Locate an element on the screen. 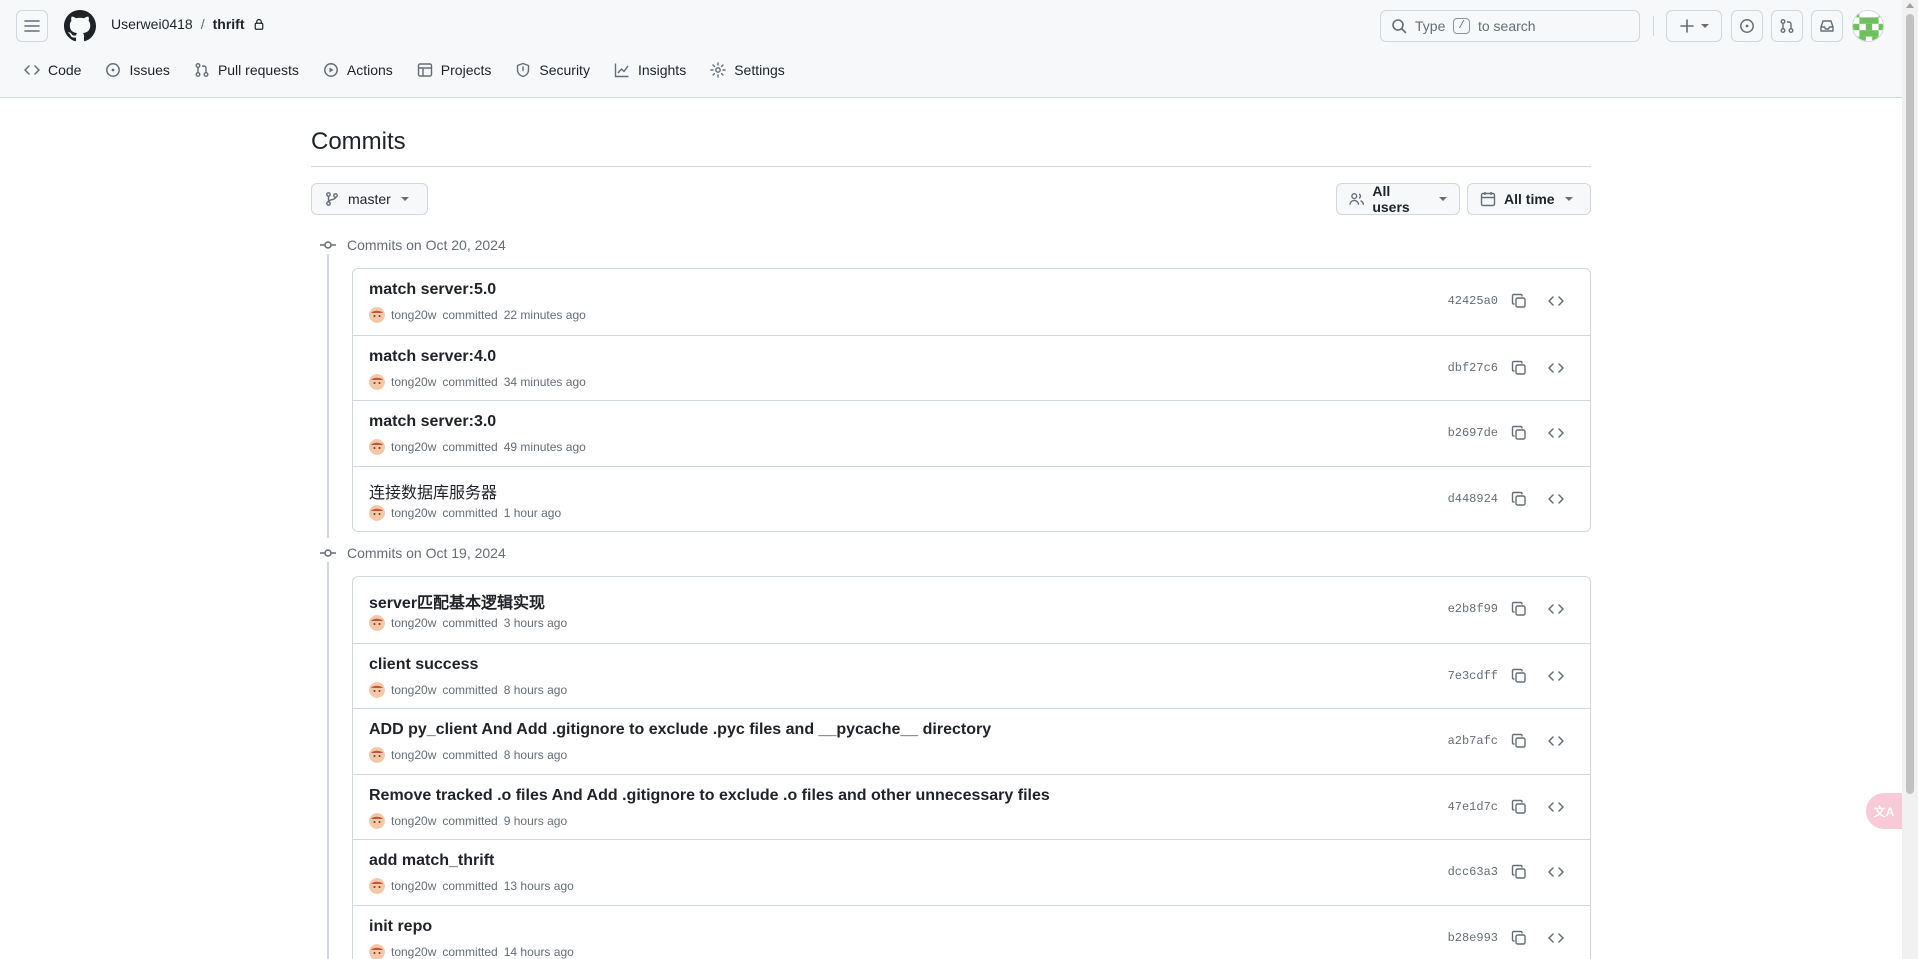  issues-button is located at coordinates (1747, 26).